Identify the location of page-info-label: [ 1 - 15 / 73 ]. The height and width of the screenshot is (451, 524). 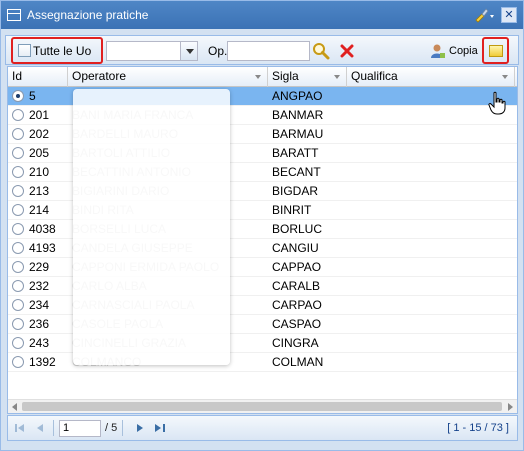
(478, 428).